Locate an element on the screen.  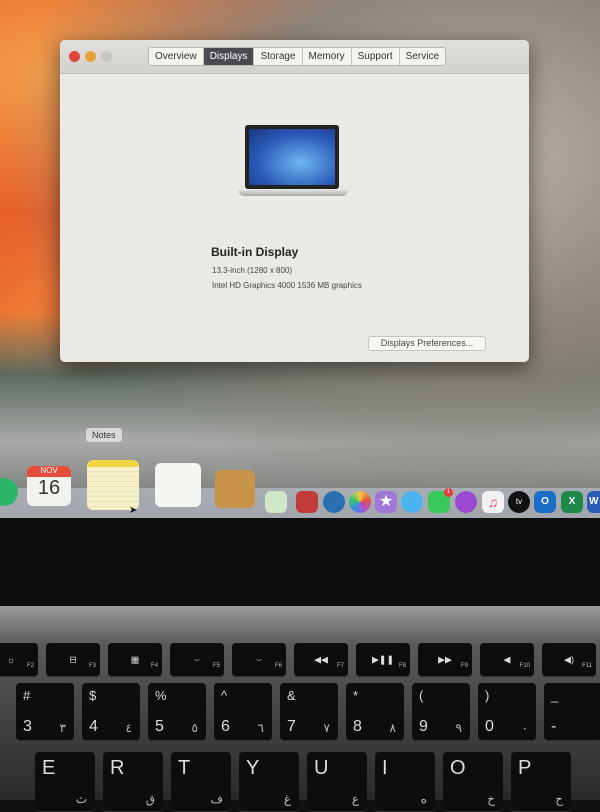
key-label: 4 is located at coordinates (93, 726).